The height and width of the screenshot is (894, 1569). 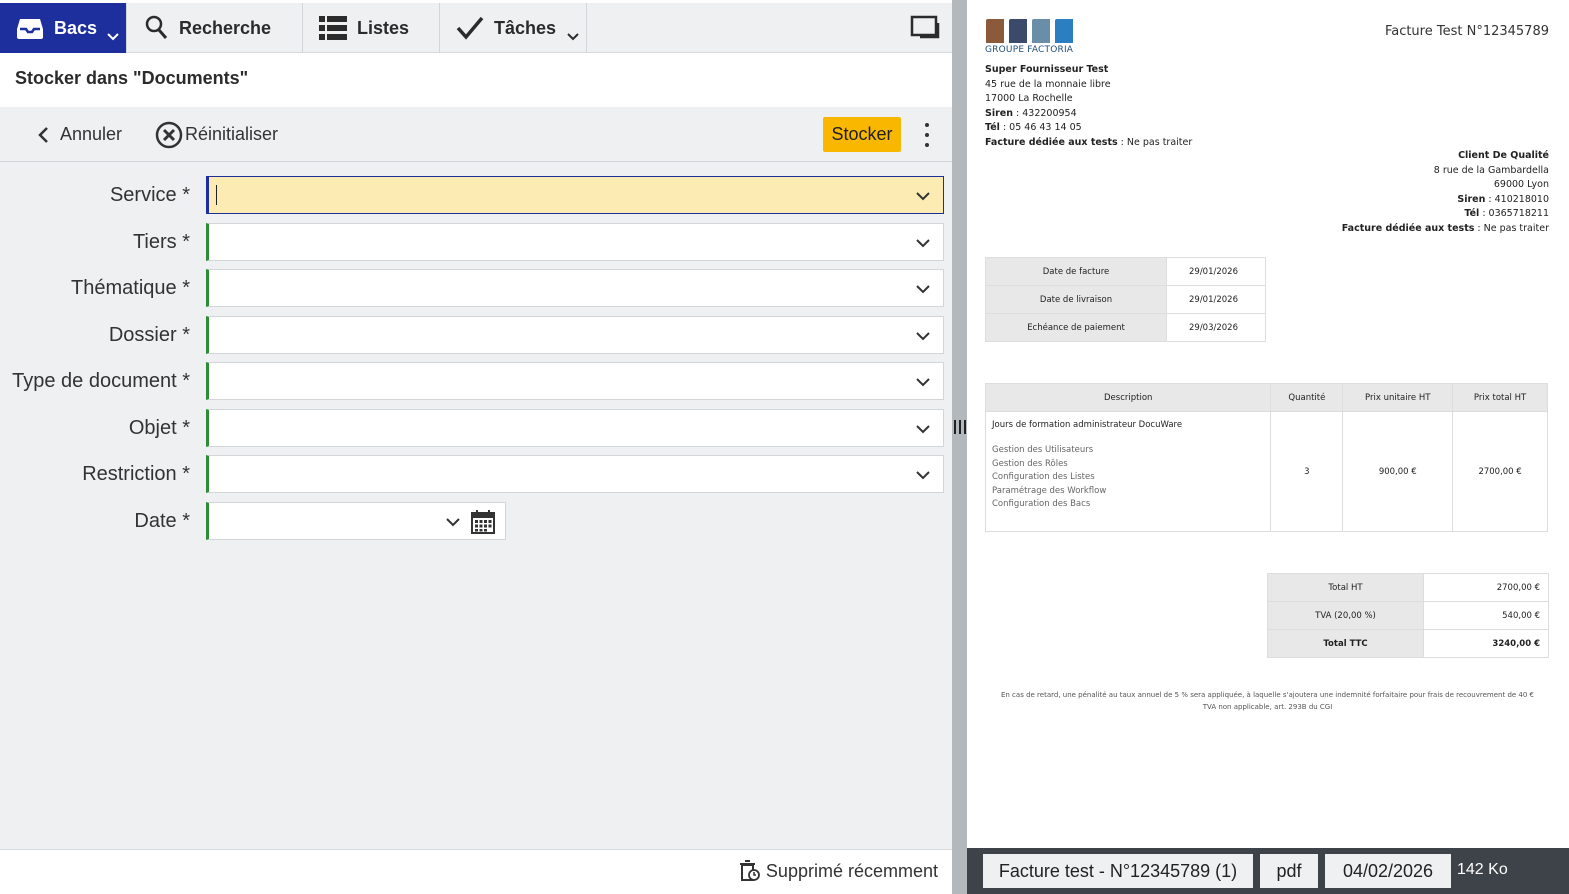 What do you see at coordinates (1486, 643) in the screenshot?
I see `total-value: 3240,00 €` at bounding box center [1486, 643].